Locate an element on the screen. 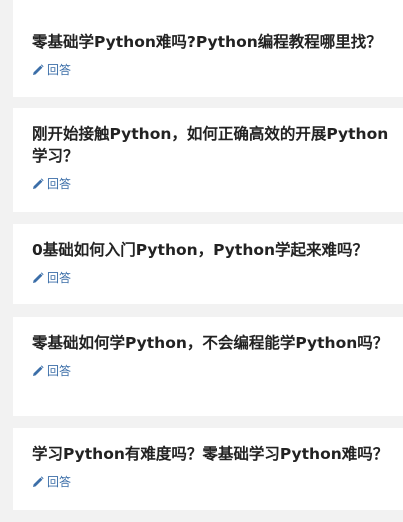  question-title-link: 学习Python有难度吗？零基础学习Python难吗？ is located at coordinates (214, 454).